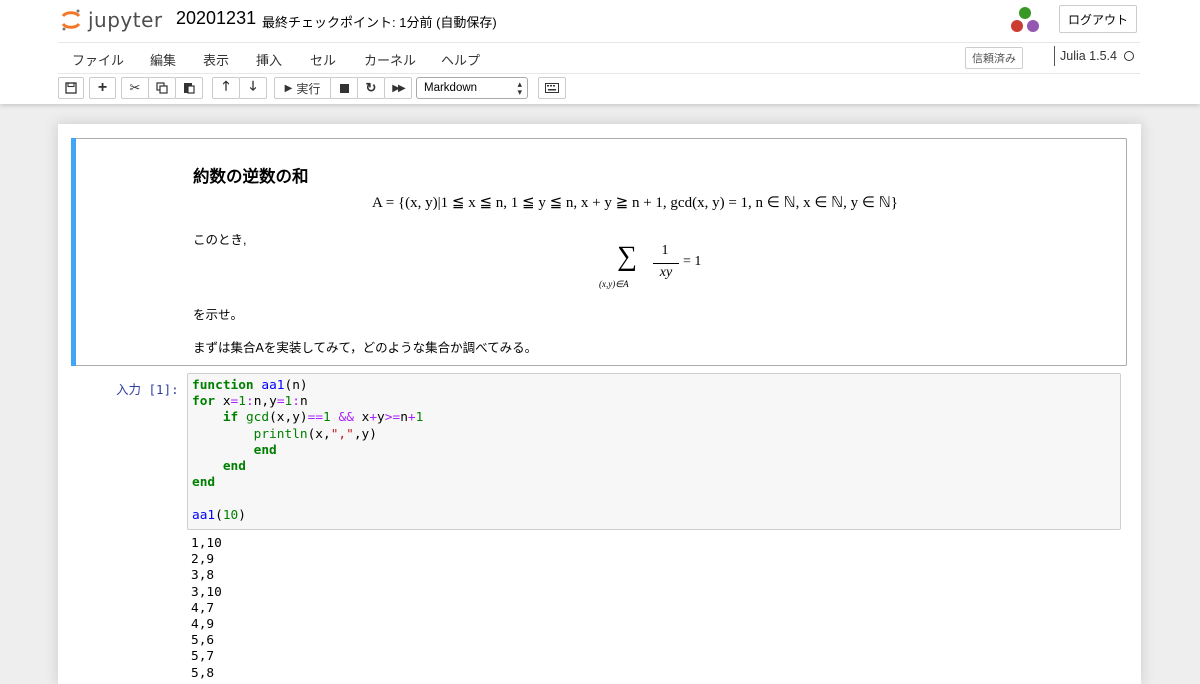  I want to click on menu-kernel: カーネル, so click(390, 59).